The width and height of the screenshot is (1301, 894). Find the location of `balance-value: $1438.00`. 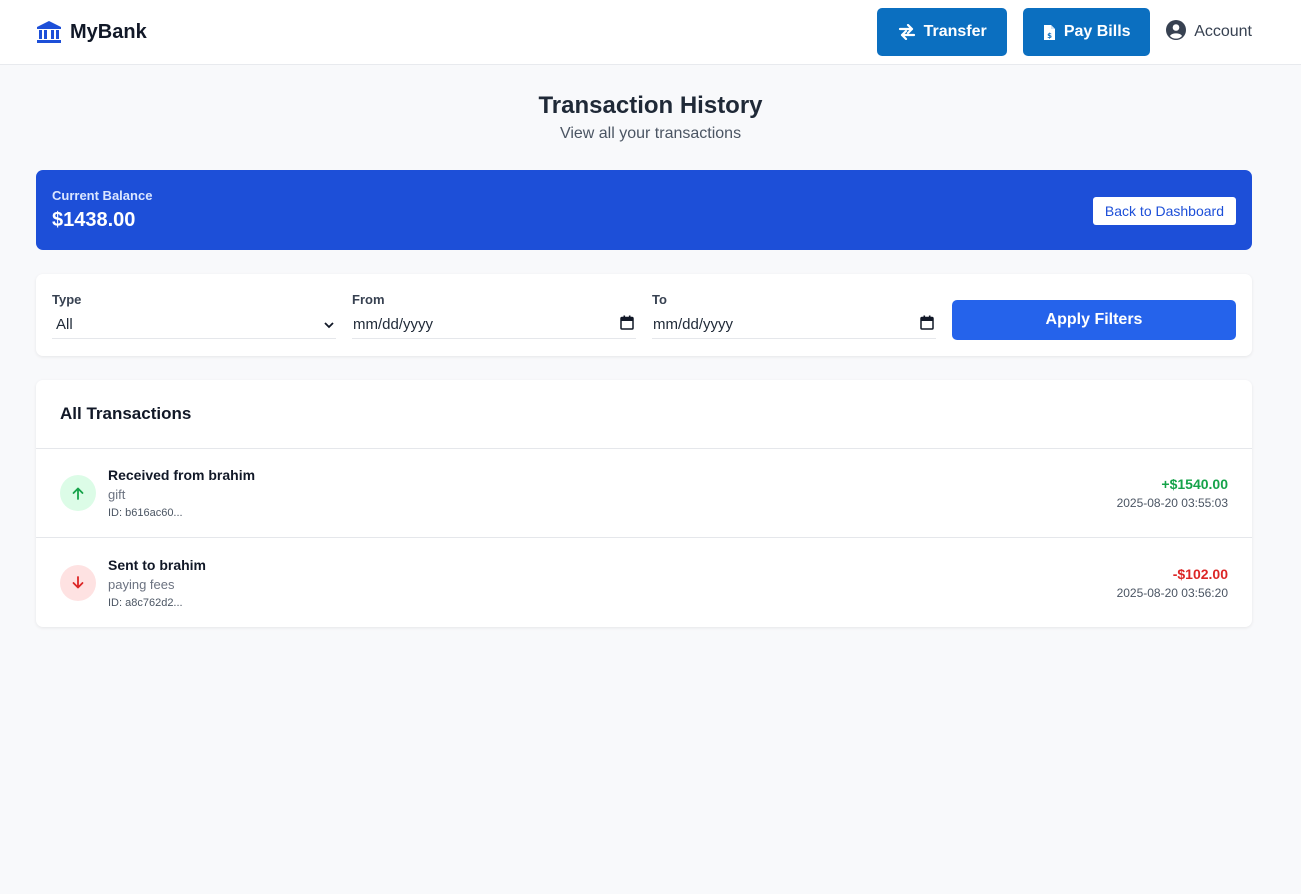

balance-value: $1438.00 is located at coordinates (94, 220).